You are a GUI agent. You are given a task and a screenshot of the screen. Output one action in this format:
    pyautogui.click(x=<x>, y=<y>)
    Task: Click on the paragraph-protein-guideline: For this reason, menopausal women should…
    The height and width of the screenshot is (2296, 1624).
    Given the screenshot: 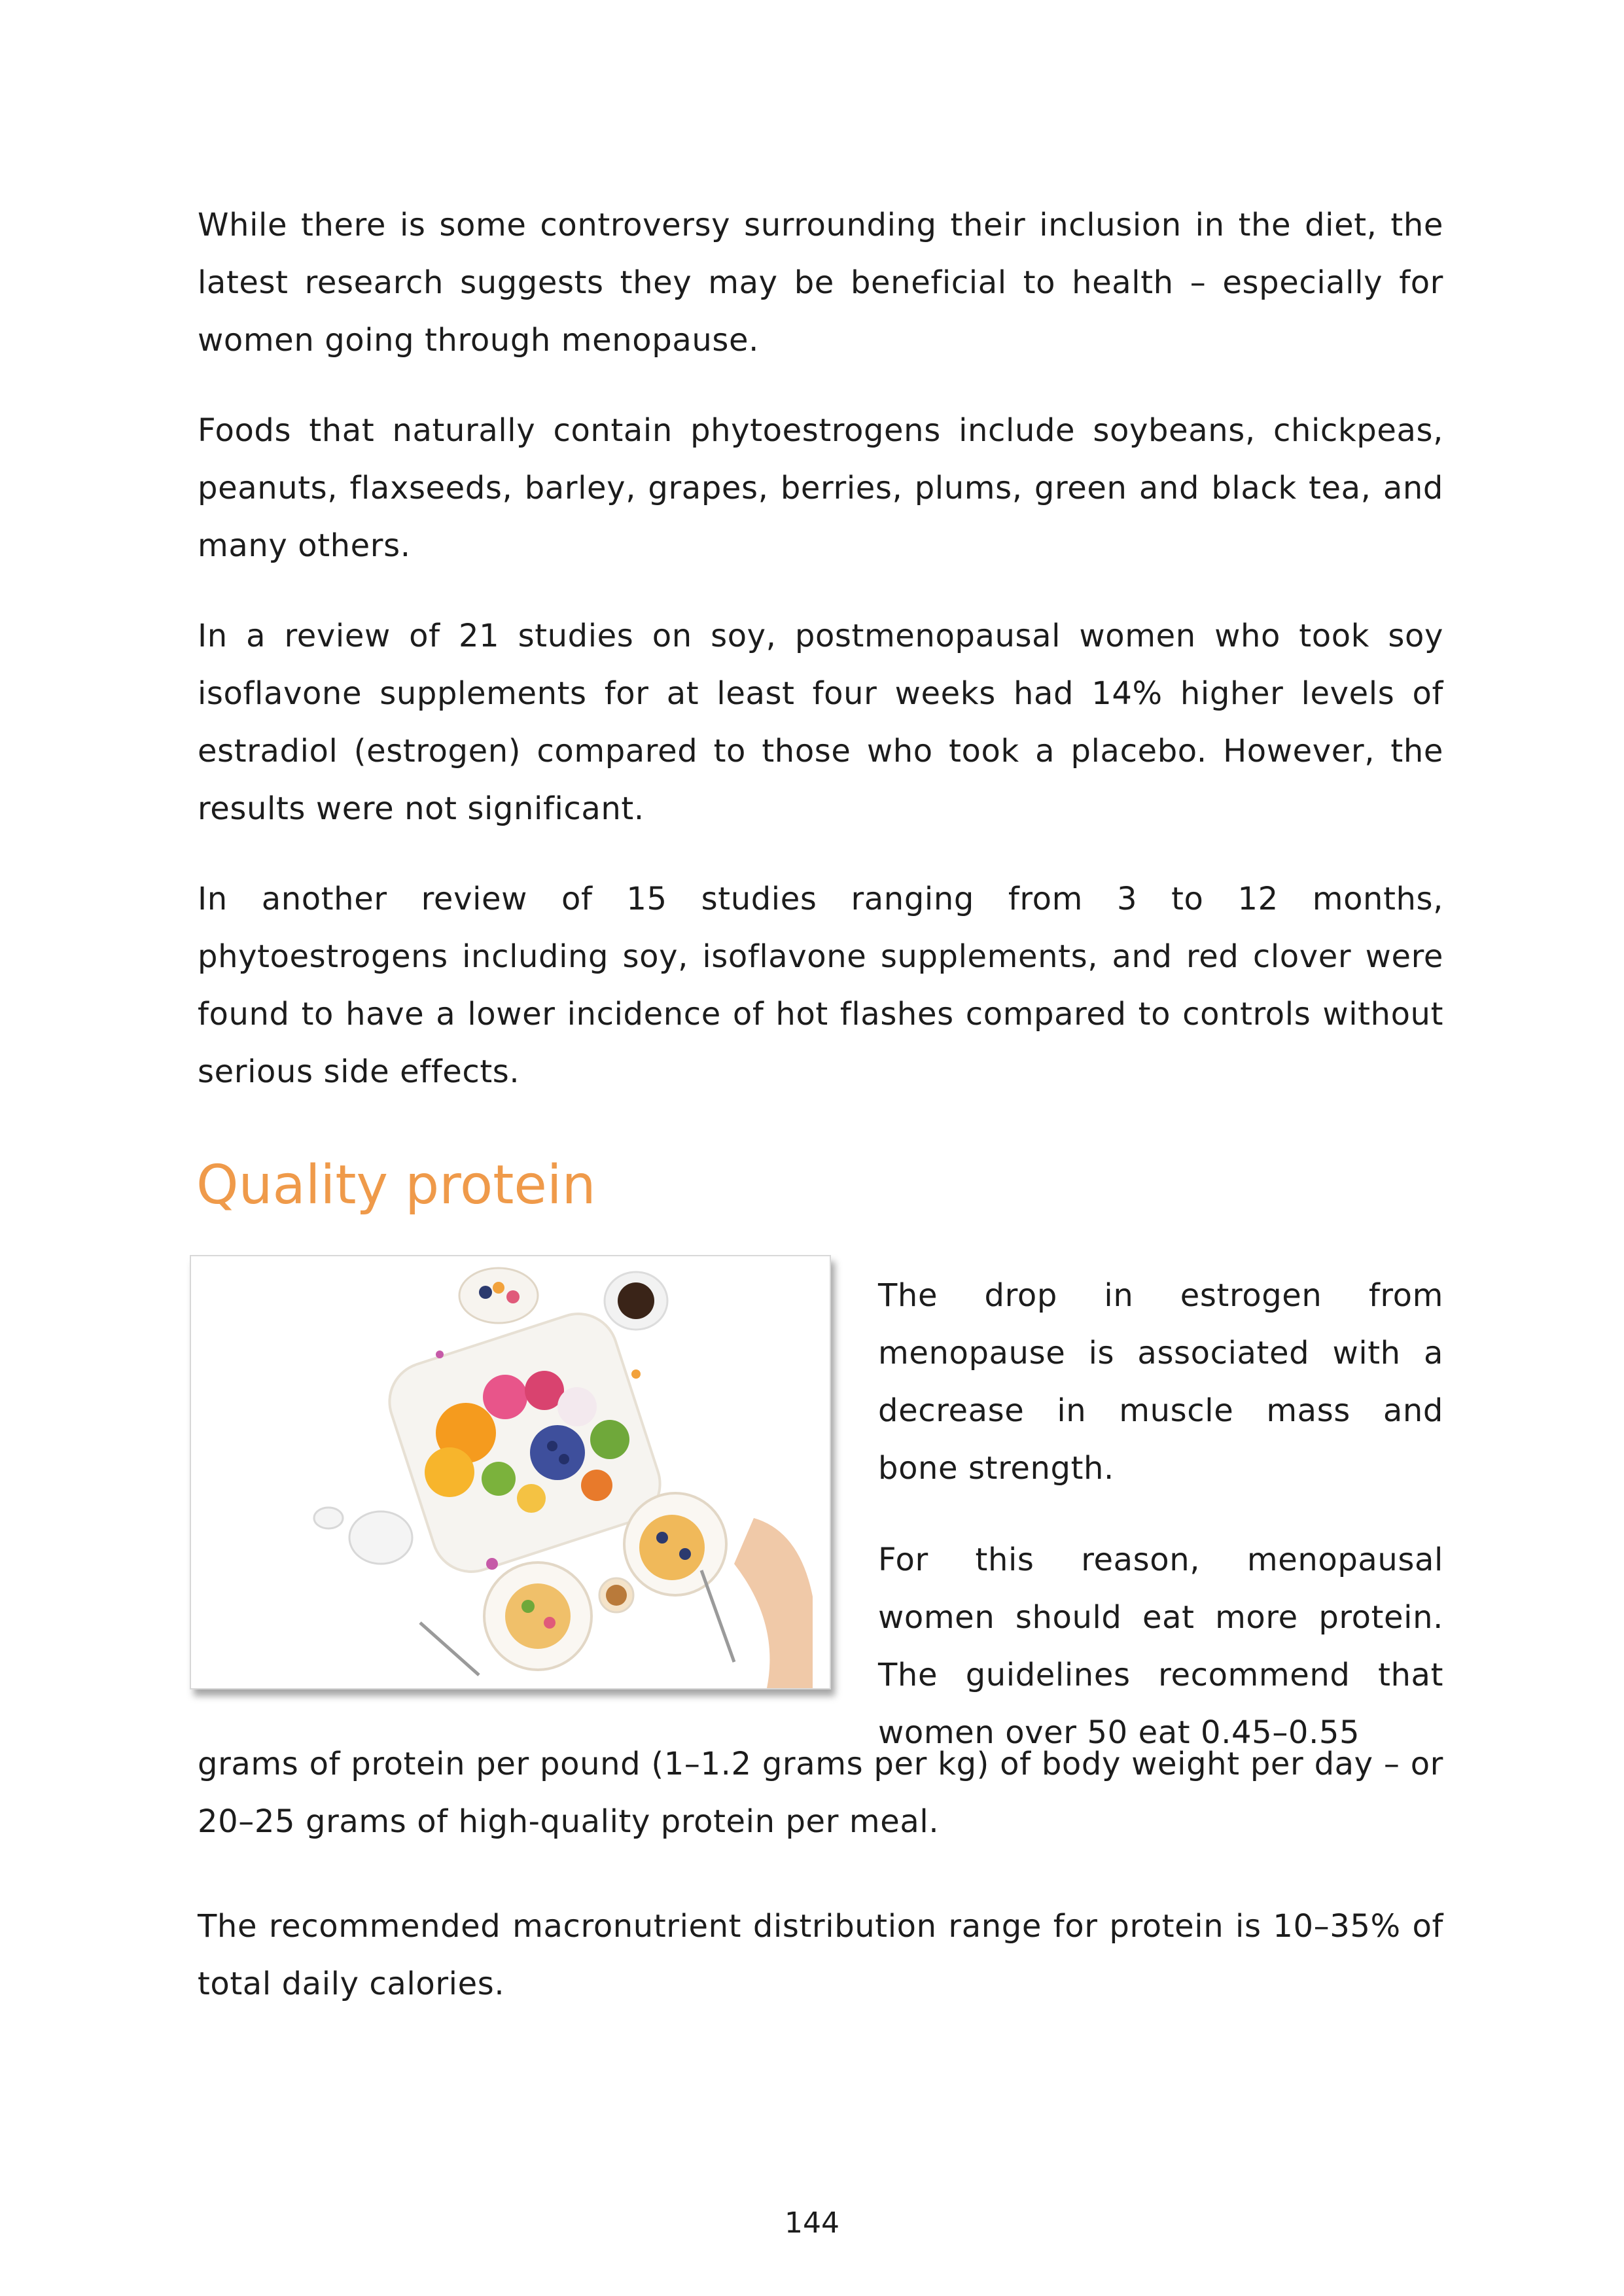 What is the action you would take?
    pyautogui.click(x=1160, y=1646)
    